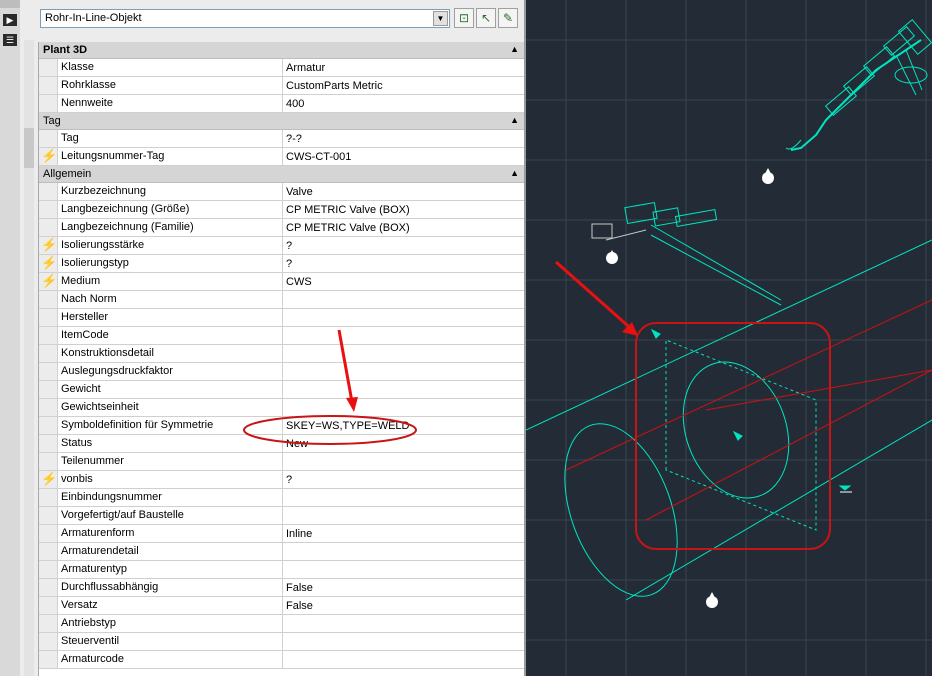 The width and height of the screenshot is (932, 676). I want to click on property-row: Kurzbezeichnung Valve, so click(285, 192).